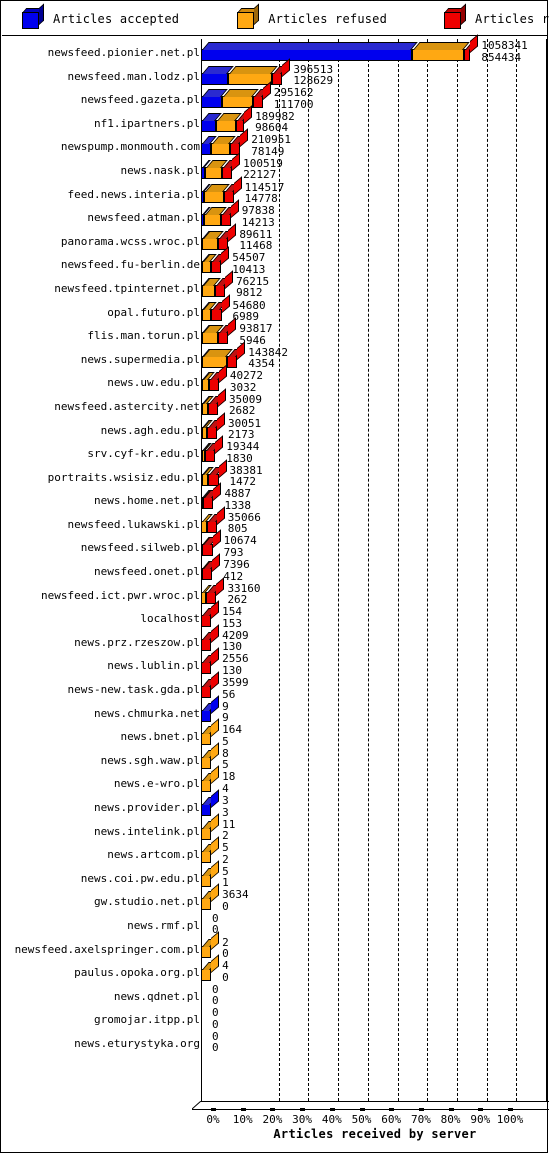  Describe the element at coordinates (123, 52) in the screenshot. I see `row-label: newsfeed.pionier.net.pl` at that location.